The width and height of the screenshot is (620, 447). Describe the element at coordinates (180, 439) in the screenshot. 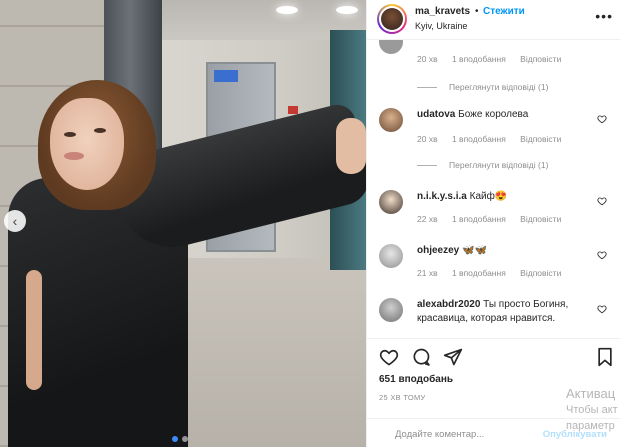

I see `carousel-dots` at that location.